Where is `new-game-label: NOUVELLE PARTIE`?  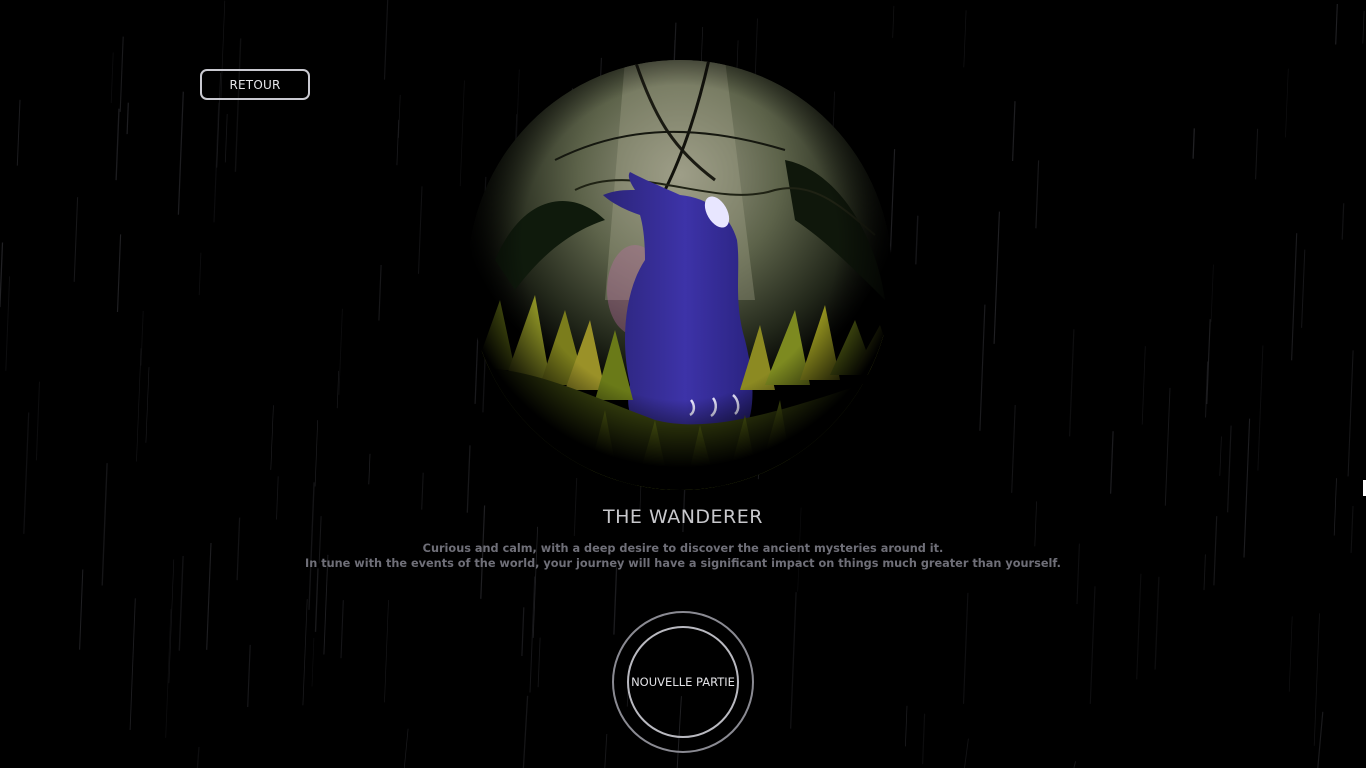
new-game-label: NOUVELLE PARTIE is located at coordinates (683, 682).